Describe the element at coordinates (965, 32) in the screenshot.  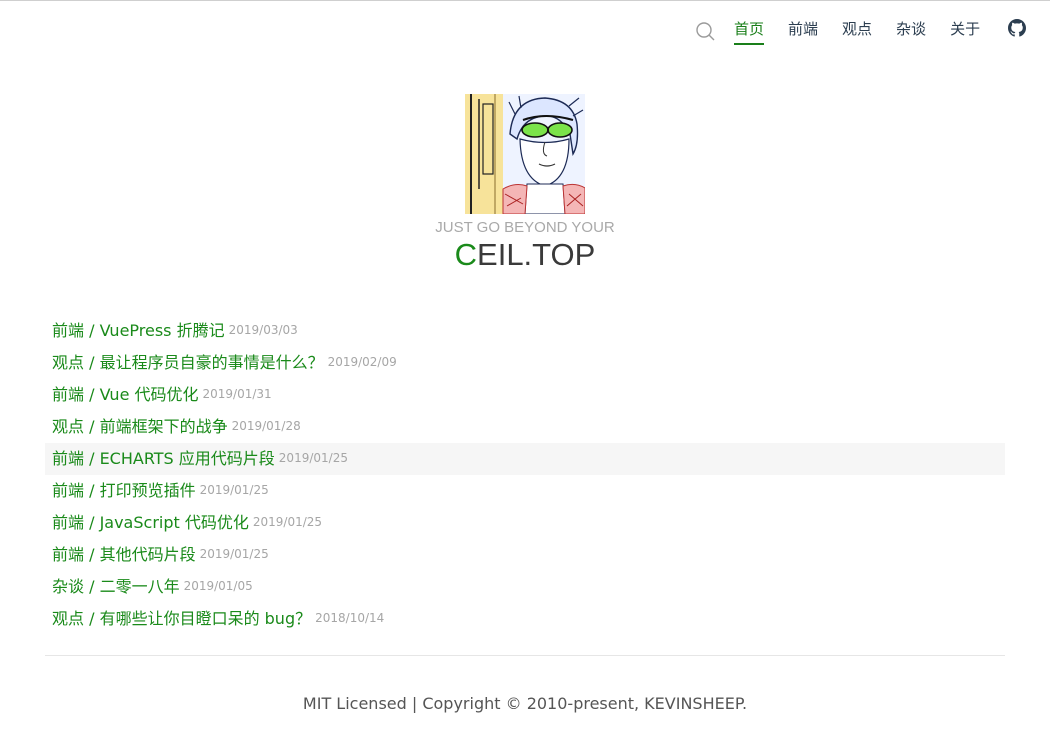
I see `nav-item-about: 关于` at that location.